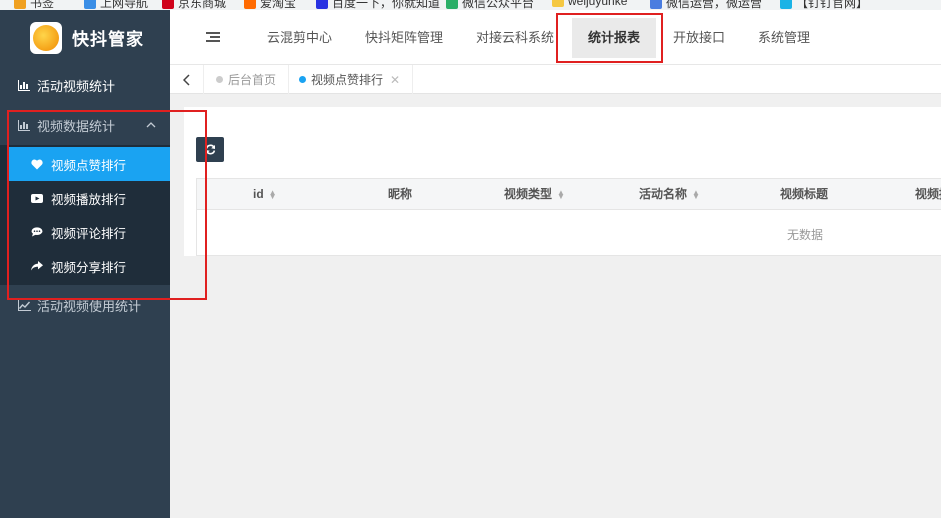 The height and width of the screenshot is (518, 941). Describe the element at coordinates (534, 194) in the screenshot. I see `column-header-video-type: 视频类型 ▲ ▼` at that location.